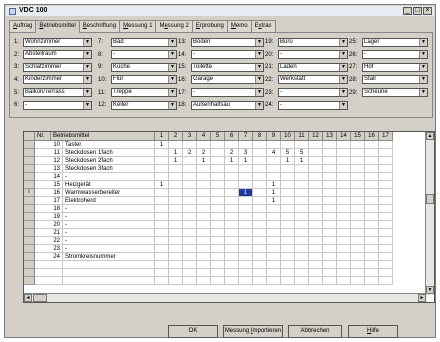  I want to click on equipment-name: Taster, so click(109, 145).